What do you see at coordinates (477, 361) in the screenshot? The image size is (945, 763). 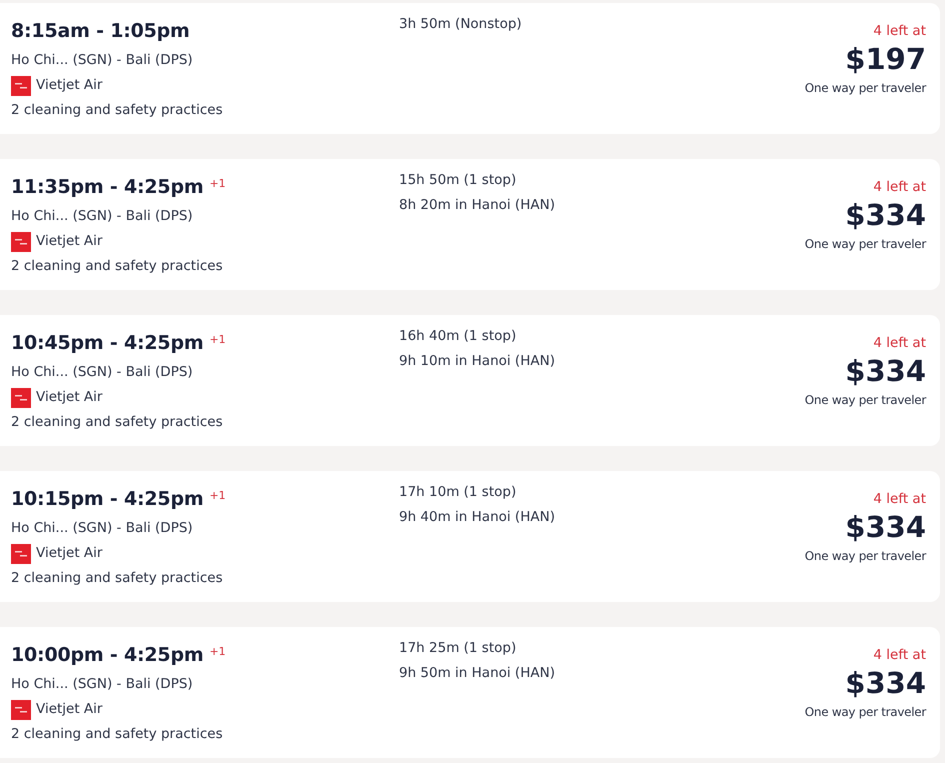 I see `layover-info: 9h 10m in Hanoi (HAN)` at bounding box center [477, 361].